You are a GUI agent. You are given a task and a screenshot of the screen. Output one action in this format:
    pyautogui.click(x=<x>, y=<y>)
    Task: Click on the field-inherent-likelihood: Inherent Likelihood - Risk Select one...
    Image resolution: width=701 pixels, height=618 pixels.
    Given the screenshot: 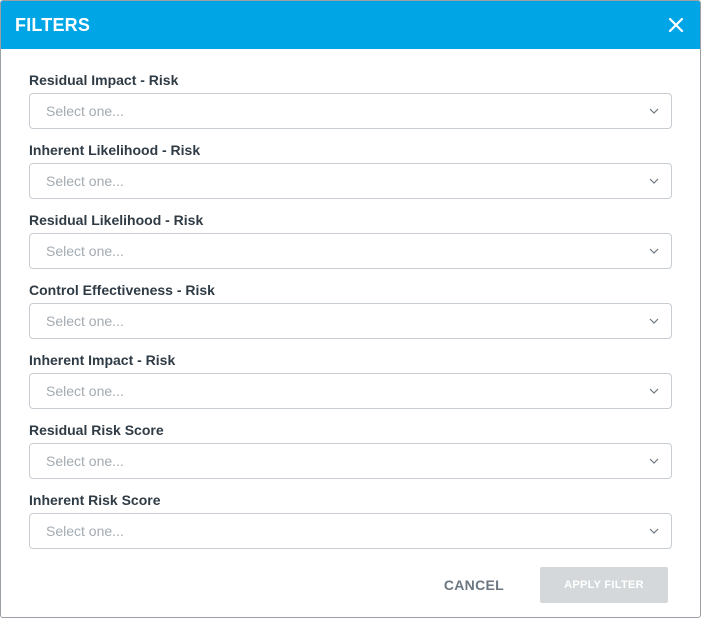 What is the action you would take?
    pyautogui.click(x=350, y=170)
    